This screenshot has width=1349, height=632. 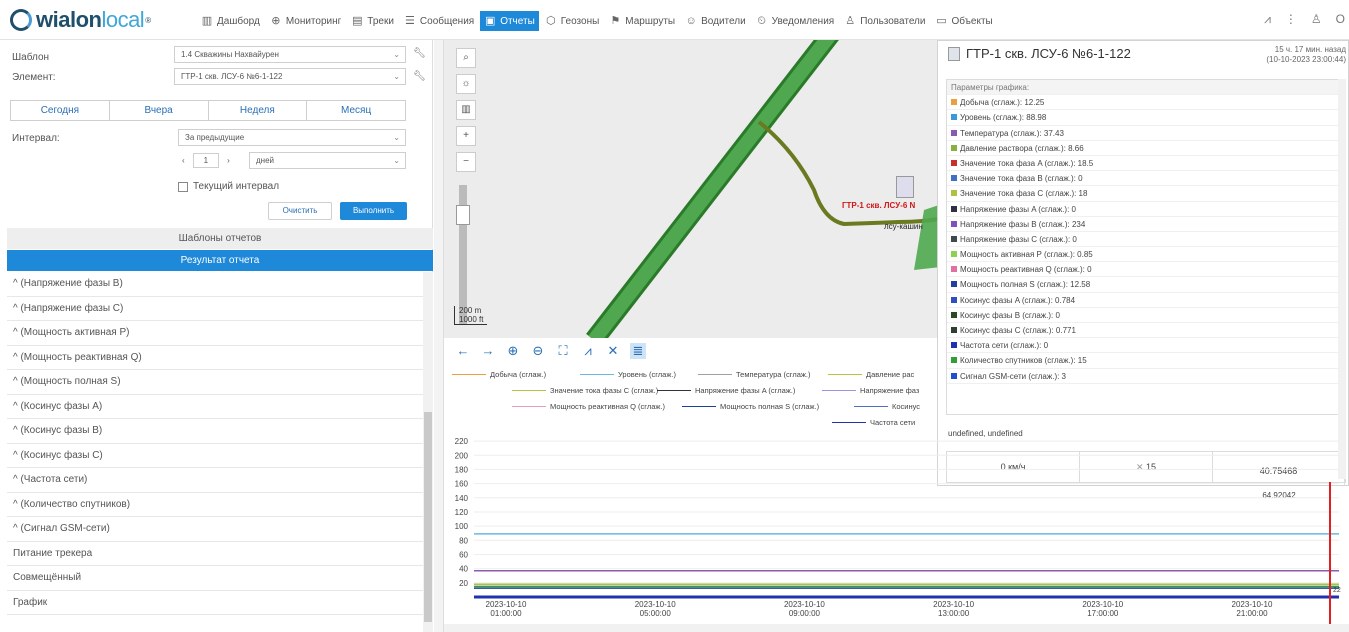 What do you see at coordinates (372, 21) in the screenshot?
I see `nav-item-2: ▤ Треки` at bounding box center [372, 21].